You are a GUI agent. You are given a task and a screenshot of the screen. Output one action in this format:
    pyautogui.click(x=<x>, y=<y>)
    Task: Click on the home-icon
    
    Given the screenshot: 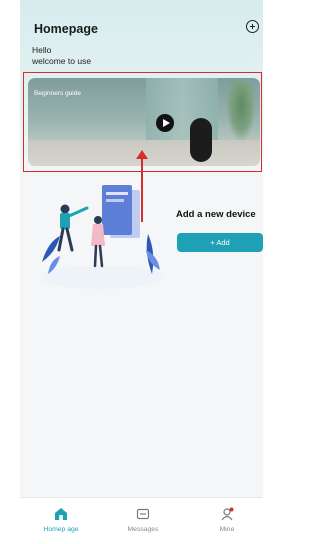 What is the action you would take?
    pyautogui.click(x=61, y=514)
    